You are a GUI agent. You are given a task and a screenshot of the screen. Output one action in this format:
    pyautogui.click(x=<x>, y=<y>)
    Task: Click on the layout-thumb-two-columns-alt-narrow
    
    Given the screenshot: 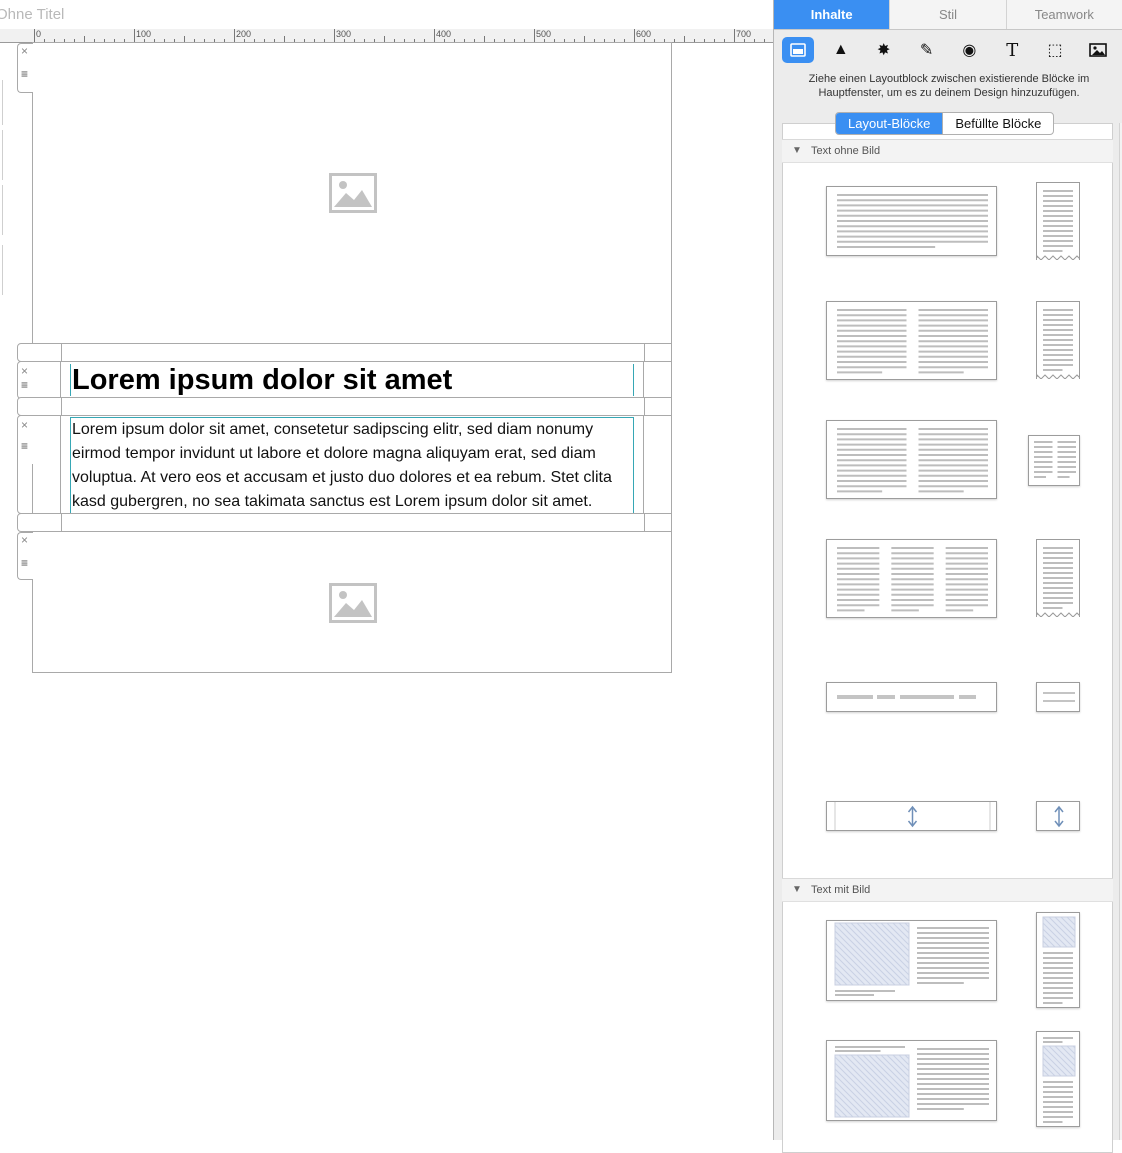 What is the action you would take?
    pyautogui.click(x=1054, y=460)
    